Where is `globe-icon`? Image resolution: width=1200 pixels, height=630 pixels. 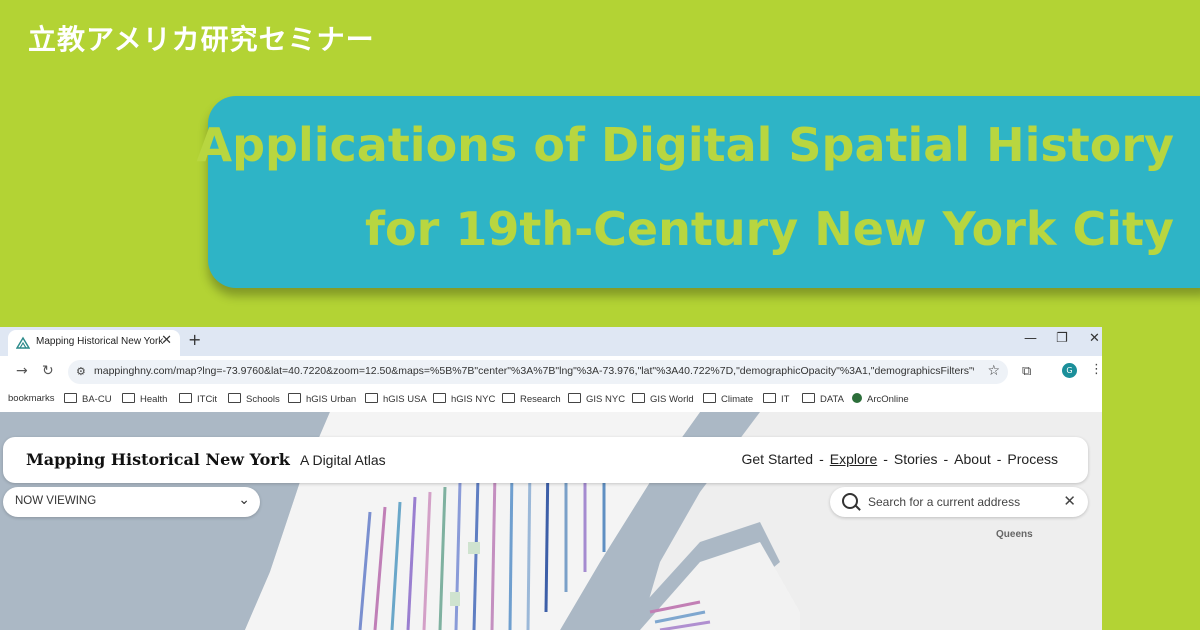 globe-icon is located at coordinates (857, 398).